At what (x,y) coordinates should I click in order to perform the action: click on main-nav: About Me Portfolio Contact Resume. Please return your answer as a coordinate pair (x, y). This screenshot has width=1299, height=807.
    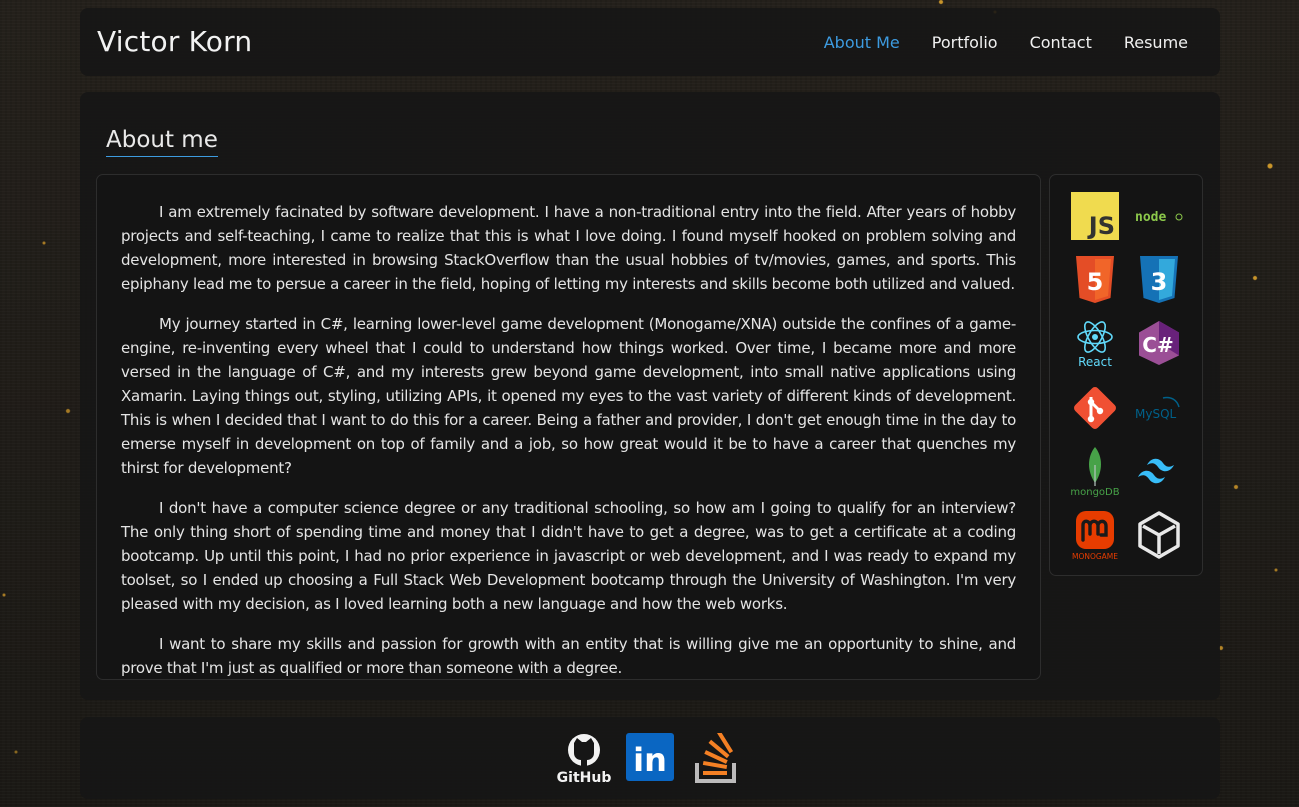
    Looking at the image, I should click on (1006, 42).